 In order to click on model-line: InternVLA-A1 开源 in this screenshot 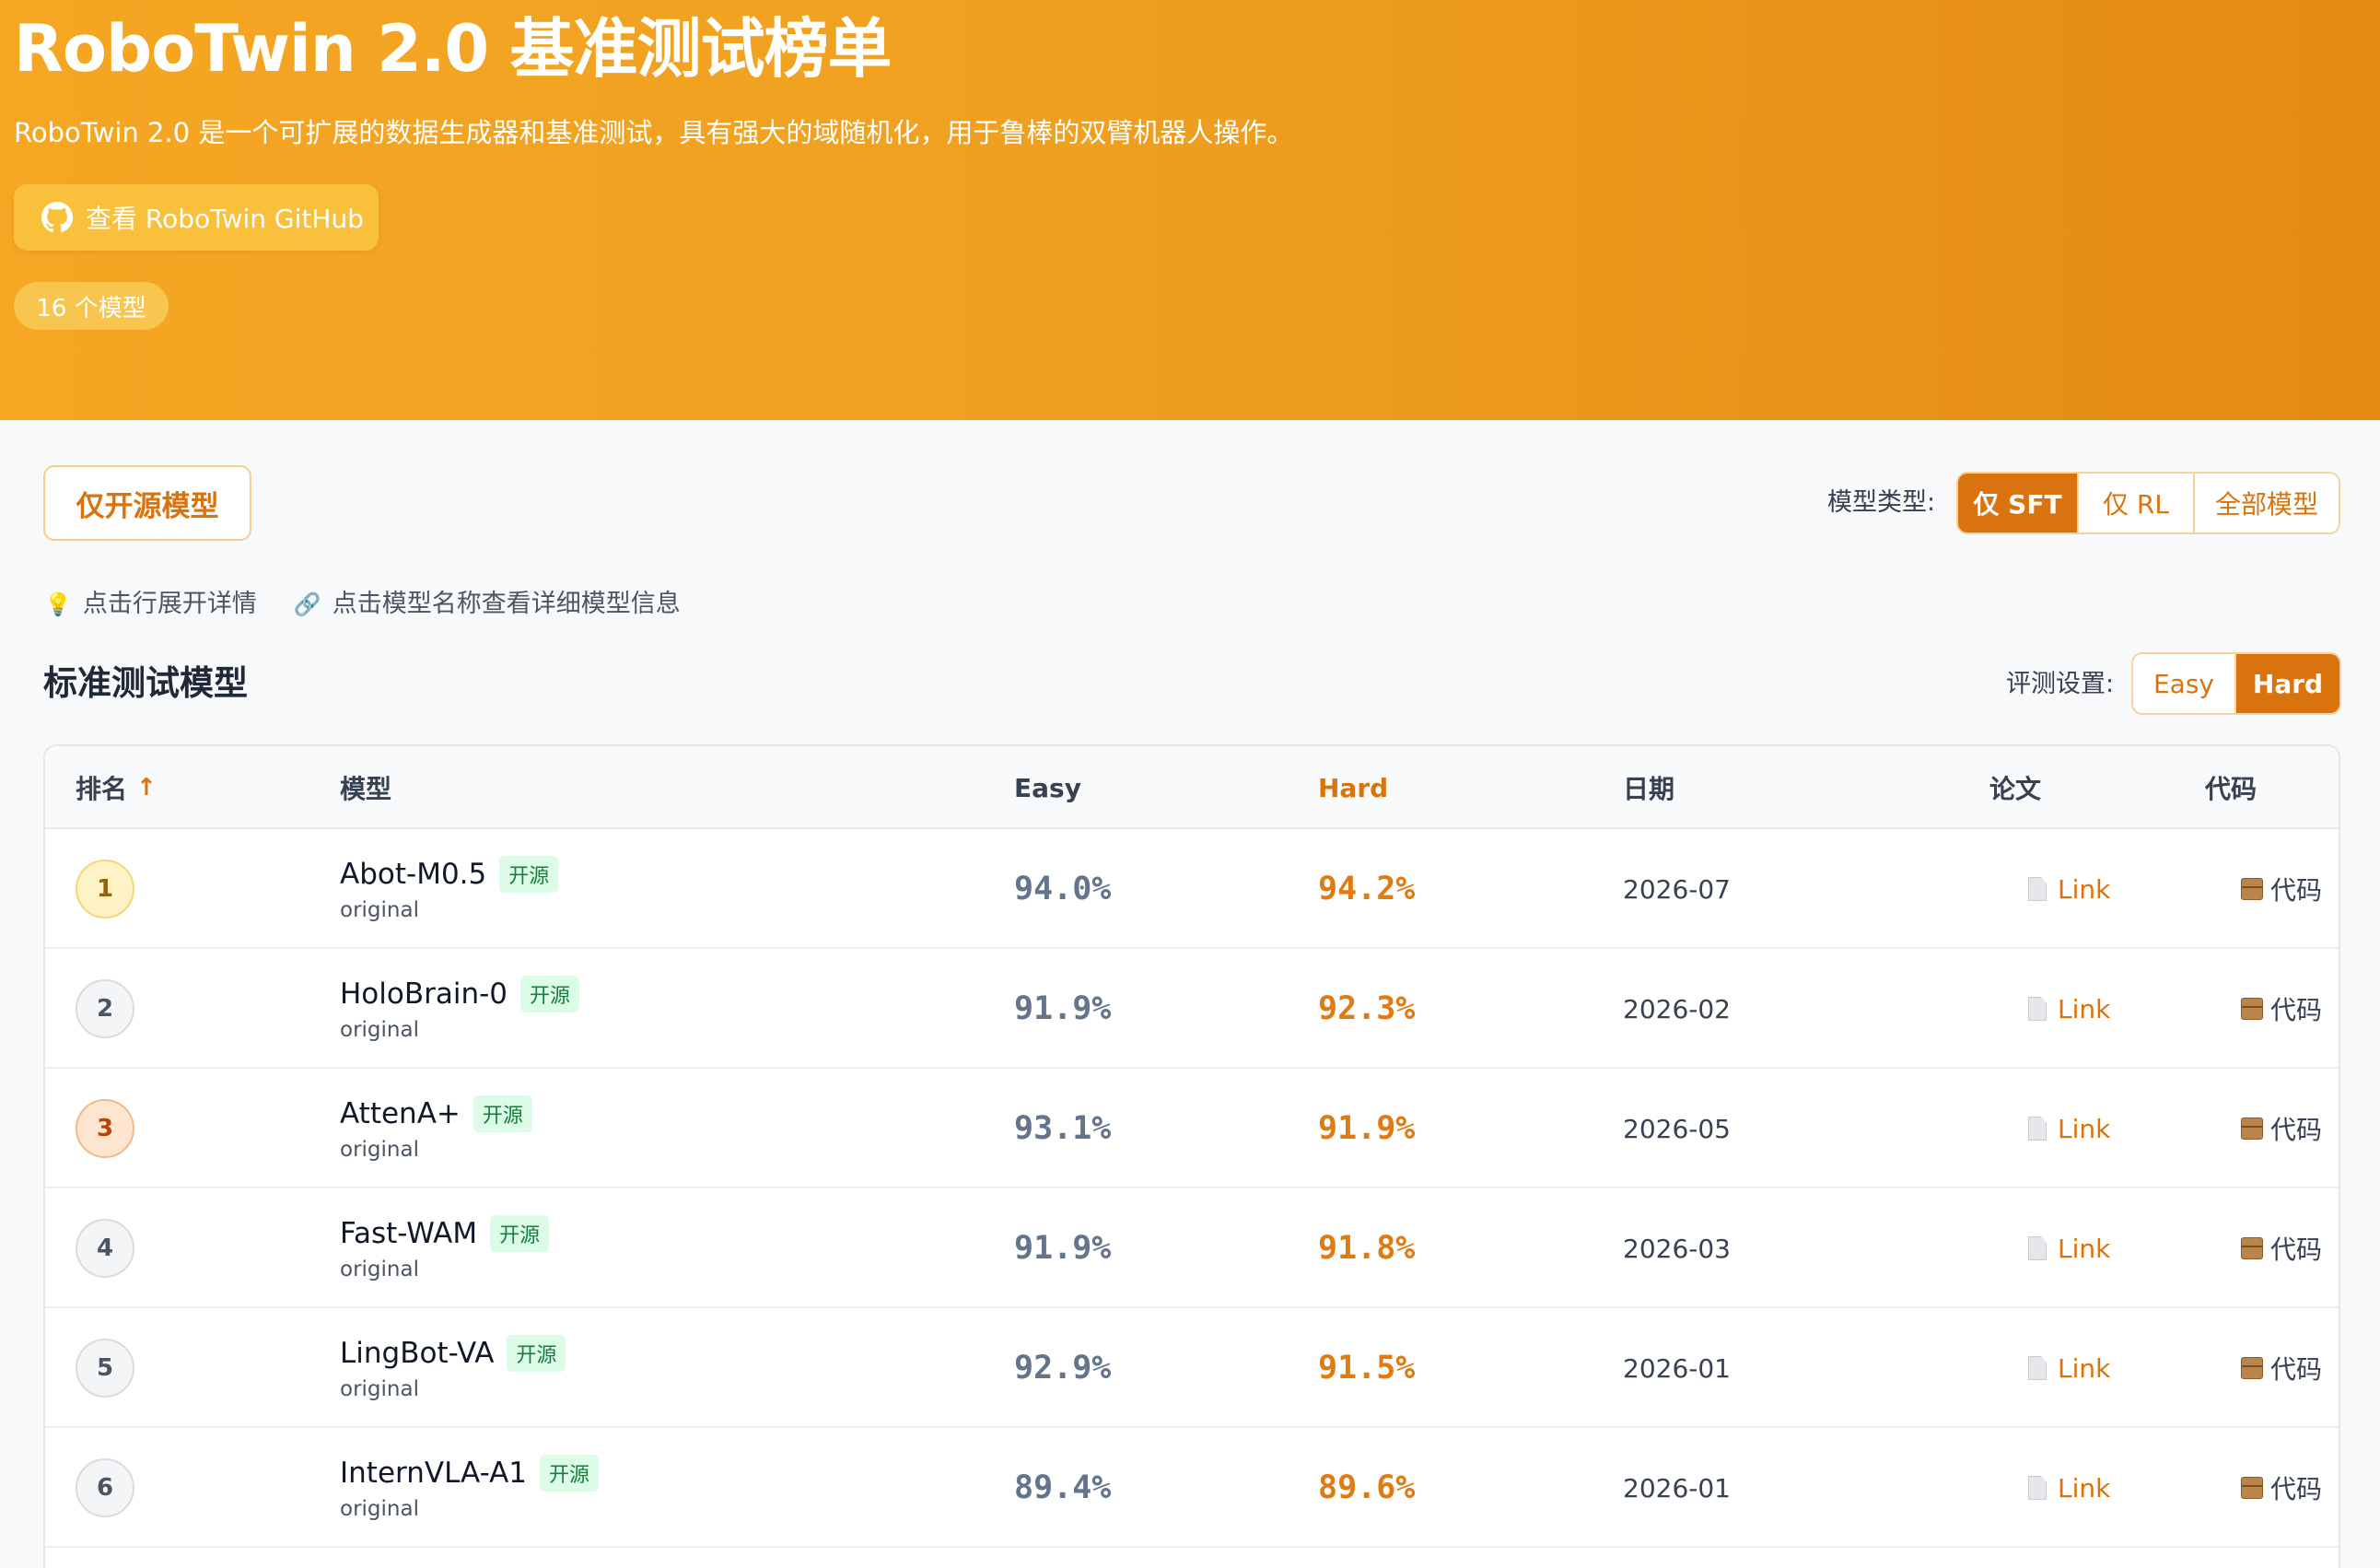, I will do `click(470, 1474)`.